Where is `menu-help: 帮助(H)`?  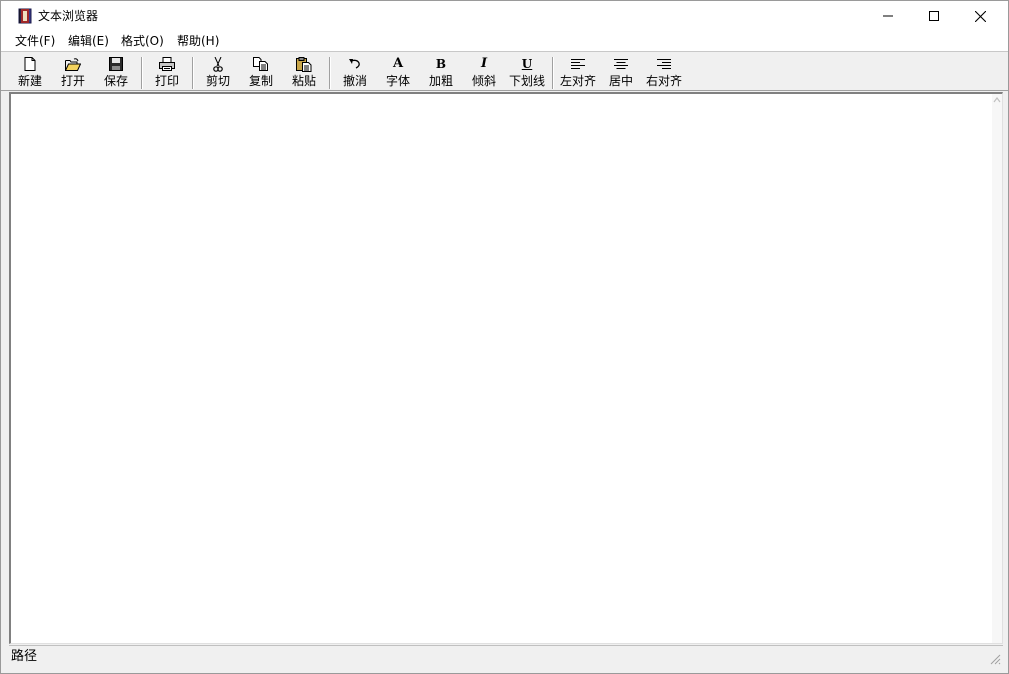
menu-help: 帮助(H) is located at coordinates (198, 41).